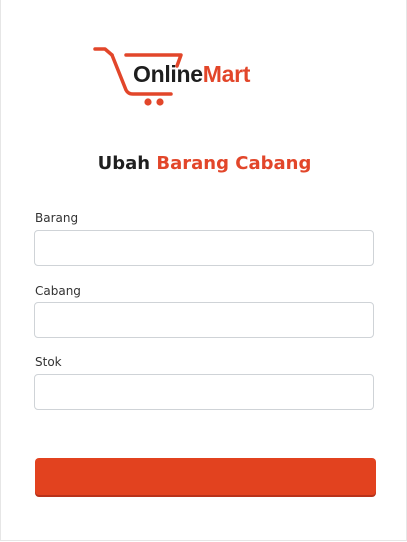 This screenshot has width=407, height=542. I want to click on page-title-prefix: Ubah, so click(124, 163).